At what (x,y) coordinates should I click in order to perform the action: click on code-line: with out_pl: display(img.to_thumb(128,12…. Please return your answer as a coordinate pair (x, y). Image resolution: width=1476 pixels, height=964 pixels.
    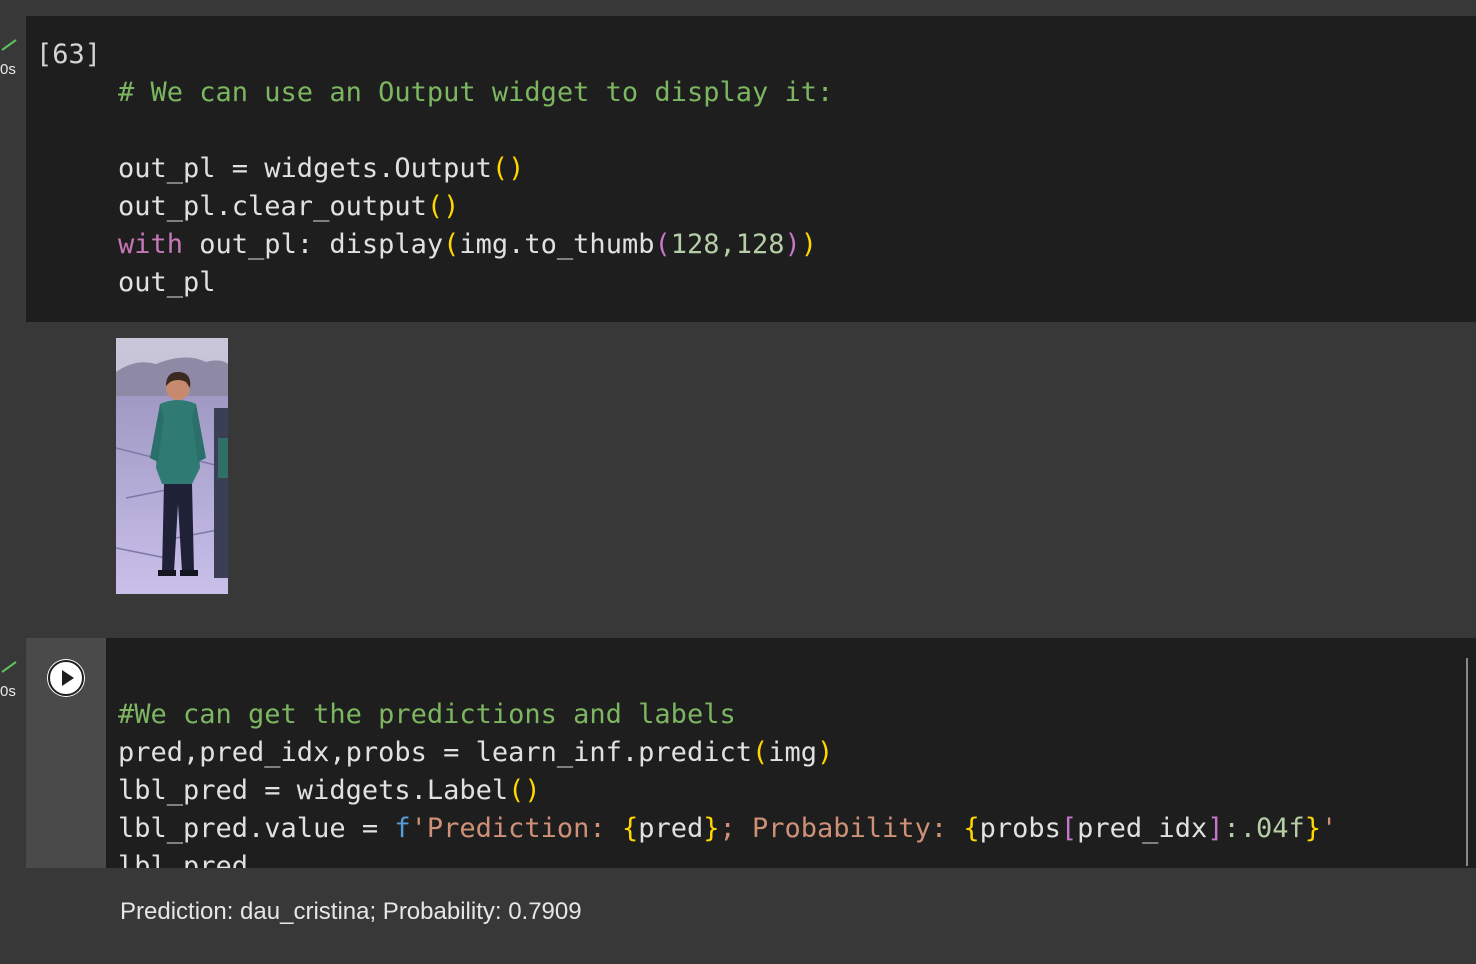
    Looking at the image, I should click on (468, 244).